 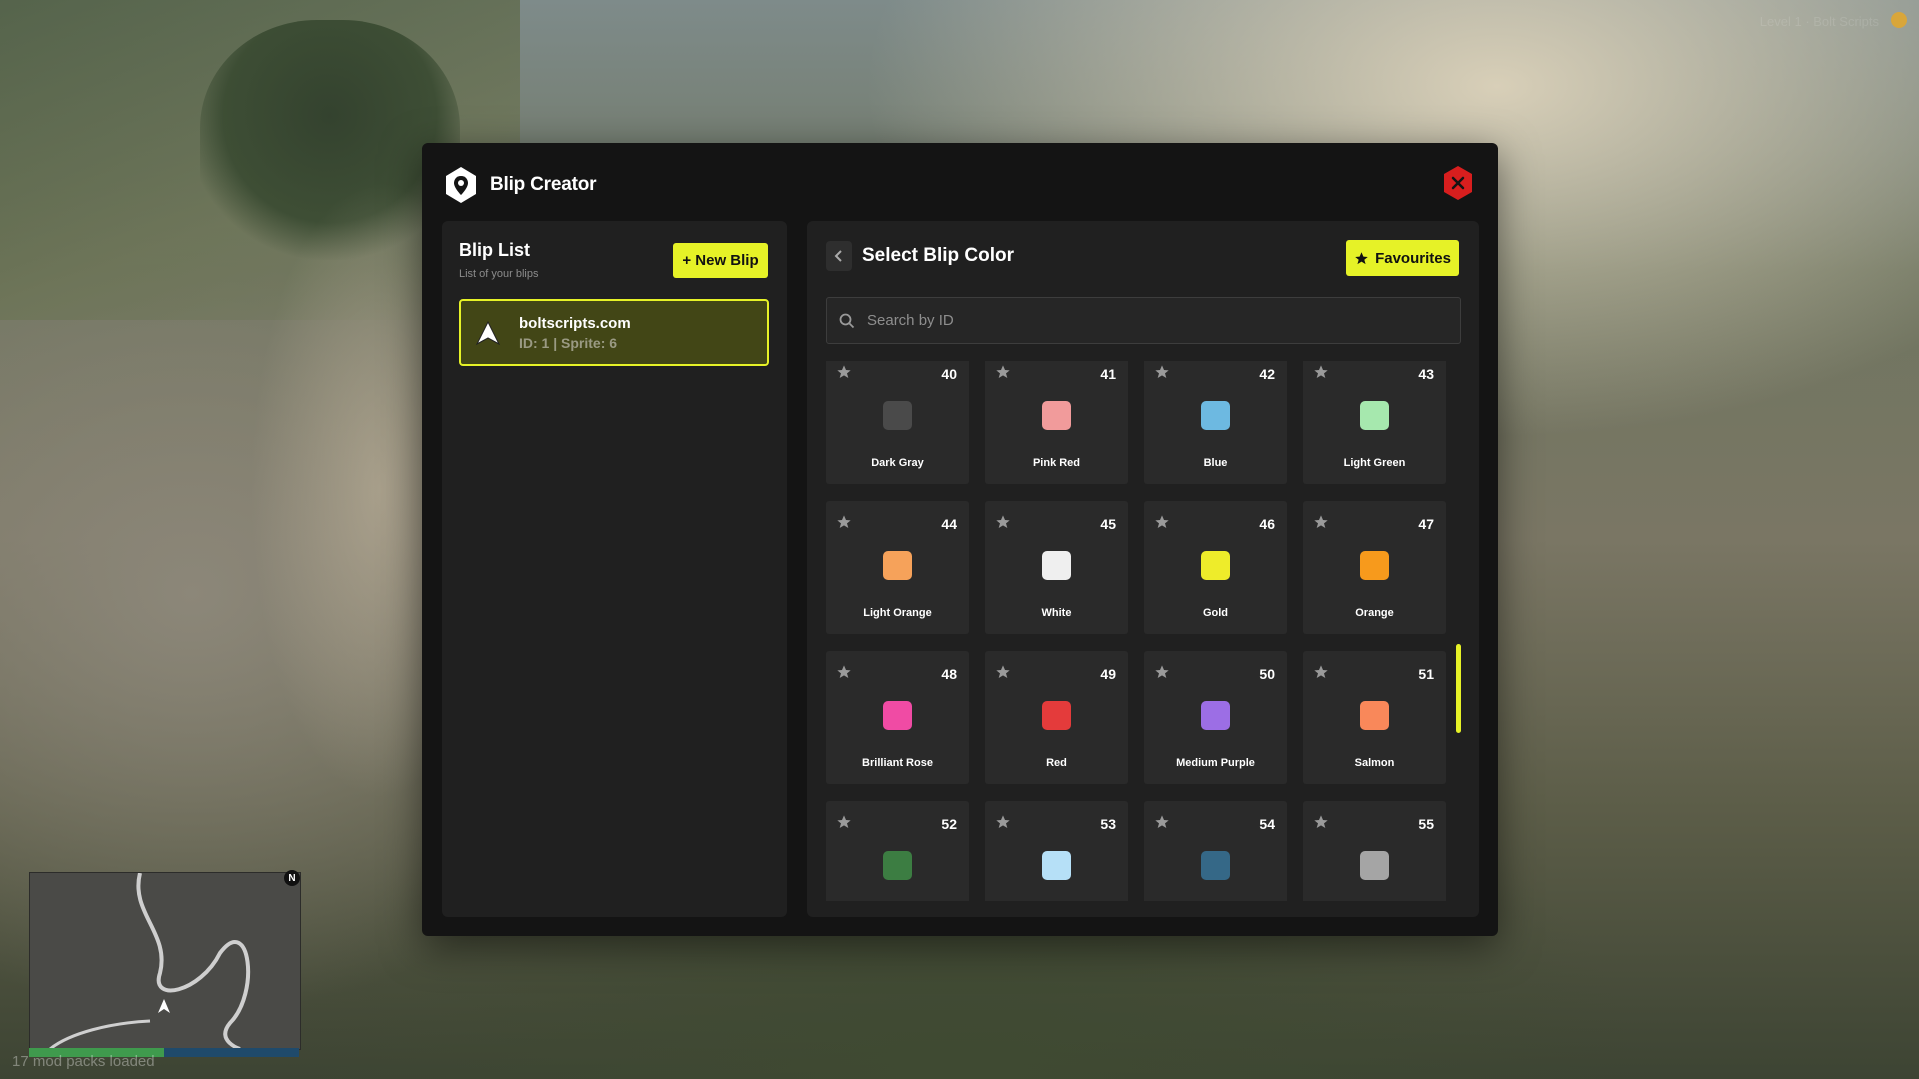 I want to click on color-card: 53, so click(x=1056, y=851).